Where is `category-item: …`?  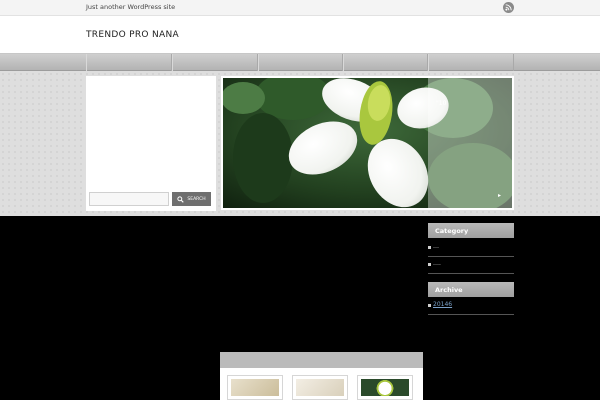
category-item: … is located at coordinates (471, 249).